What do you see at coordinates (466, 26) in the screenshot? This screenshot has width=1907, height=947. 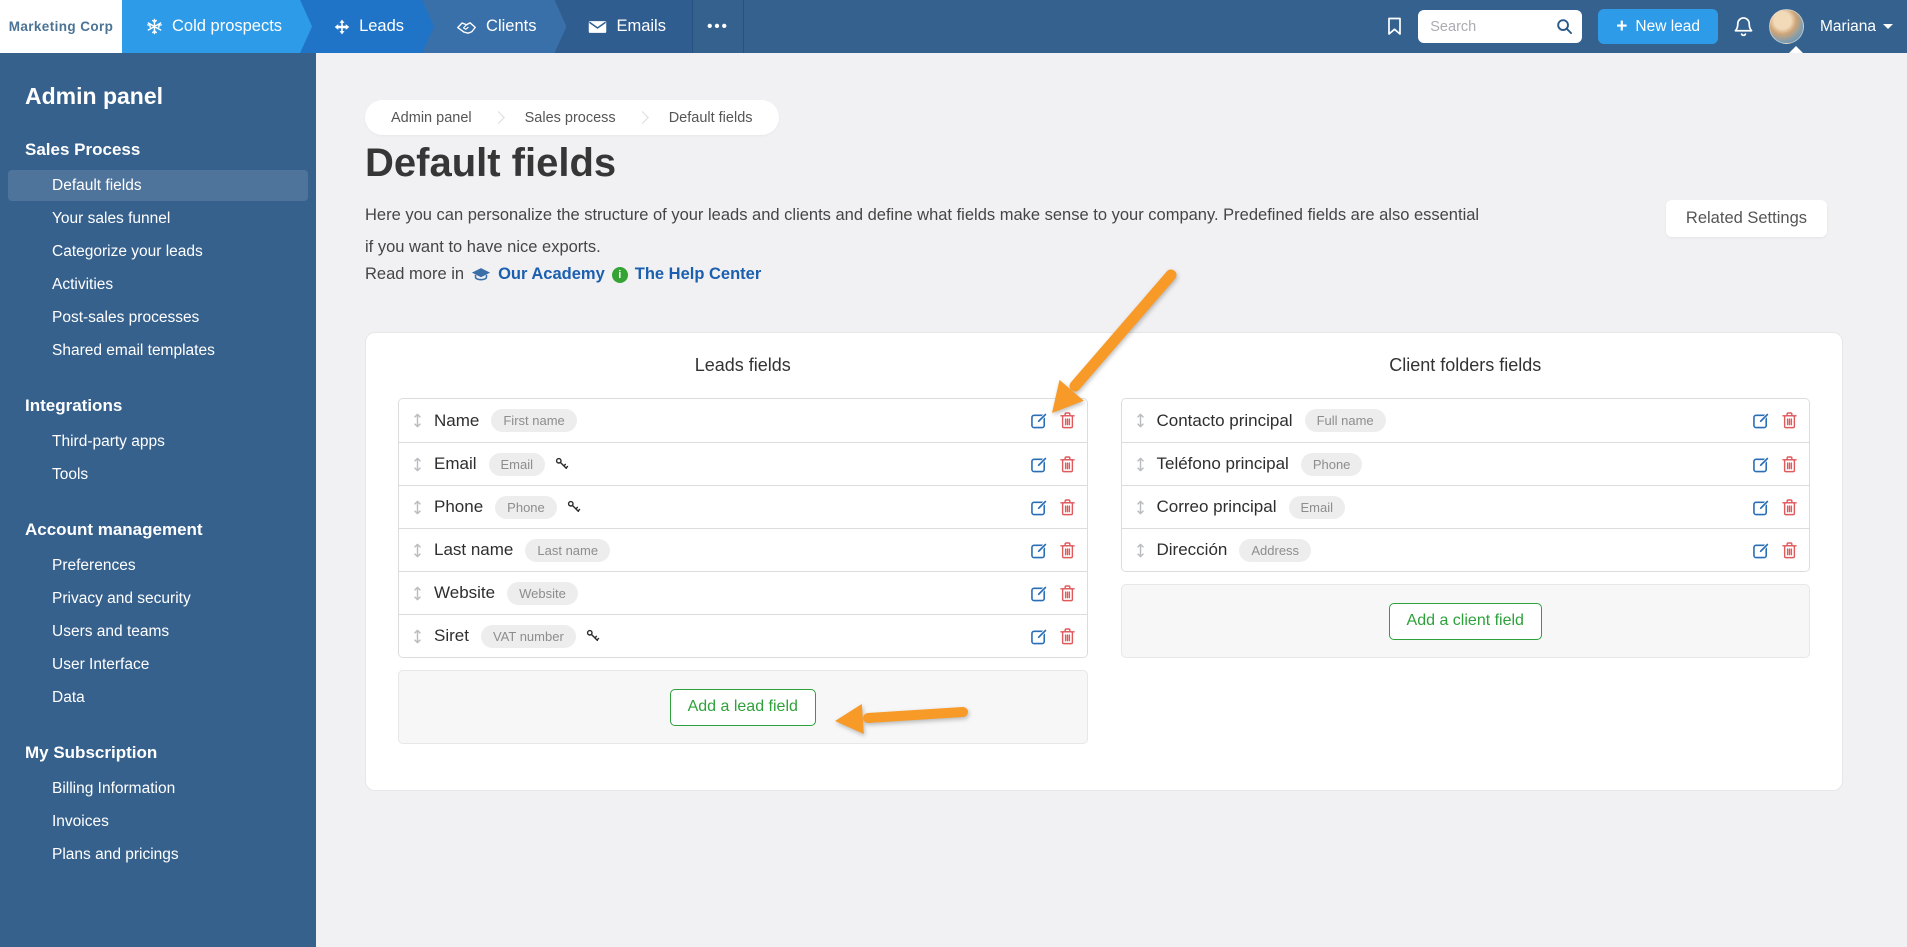 I see `handshake-icon` at bounding box center [466, 26].